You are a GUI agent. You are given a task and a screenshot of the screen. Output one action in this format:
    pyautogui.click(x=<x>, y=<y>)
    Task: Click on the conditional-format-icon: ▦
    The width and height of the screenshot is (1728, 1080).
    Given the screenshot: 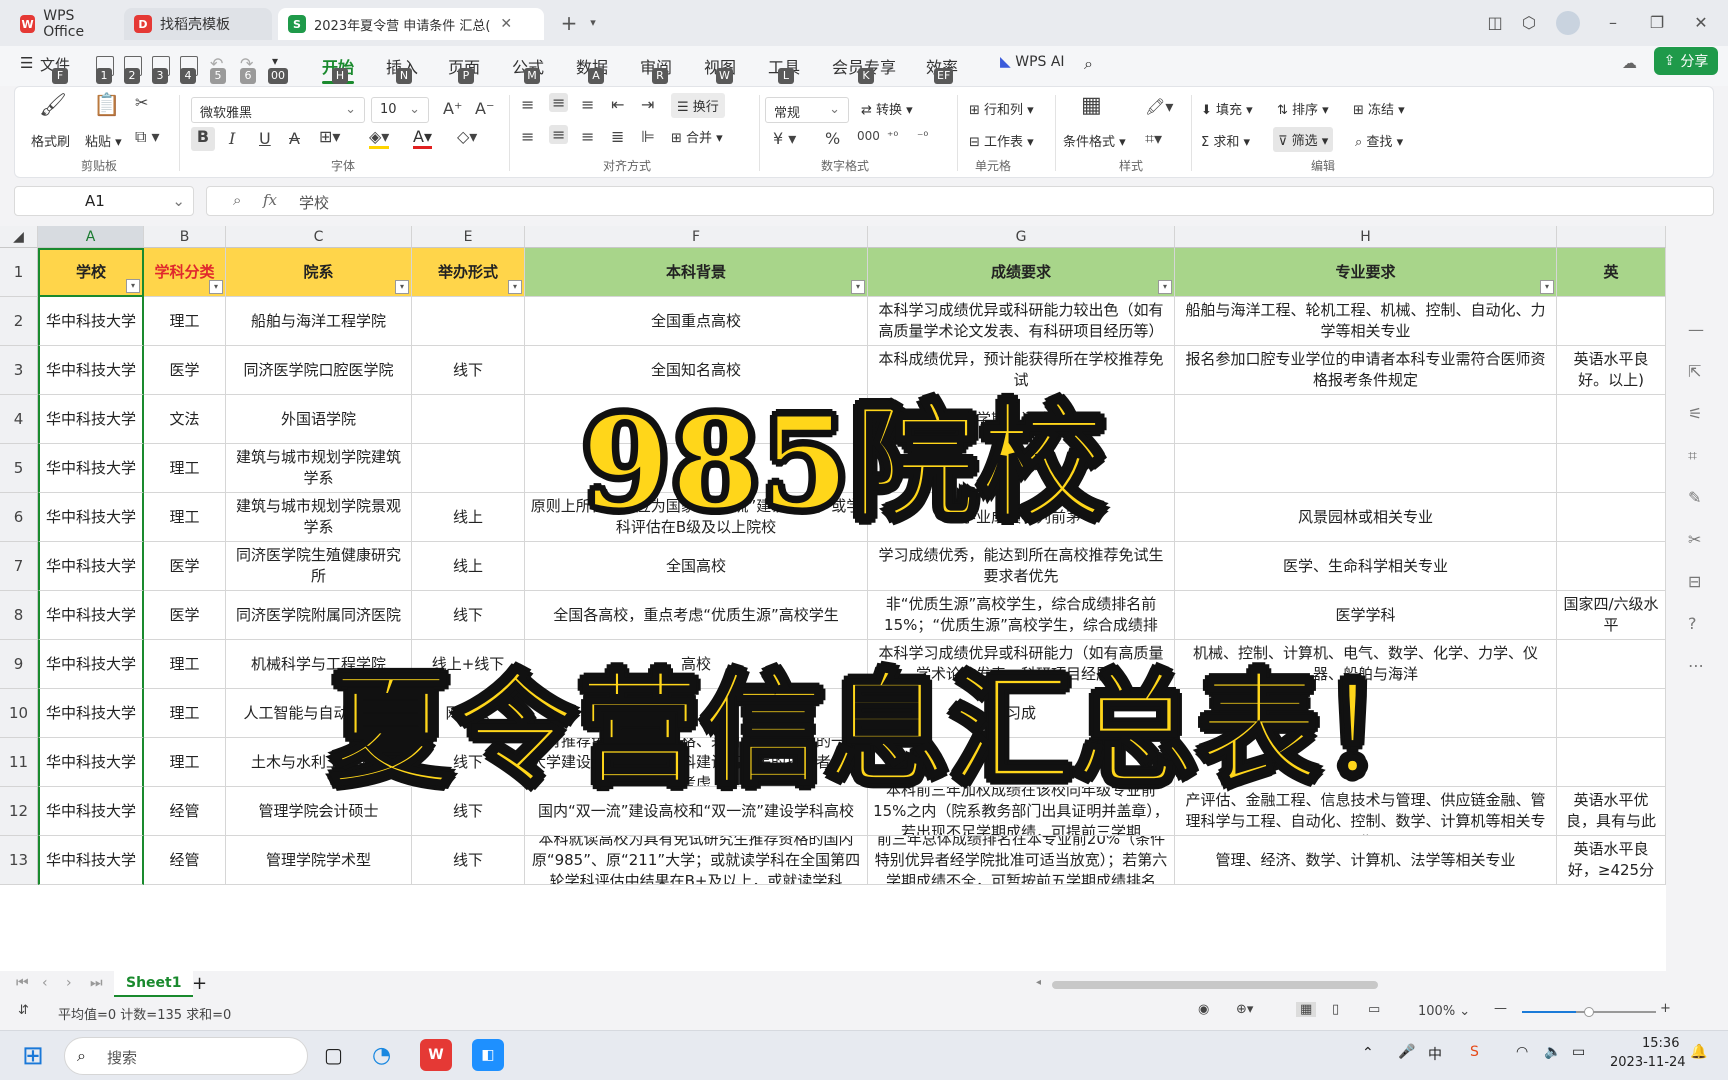 What is the action you would take?
    pyautogui.click(x=1091, y=105)
    